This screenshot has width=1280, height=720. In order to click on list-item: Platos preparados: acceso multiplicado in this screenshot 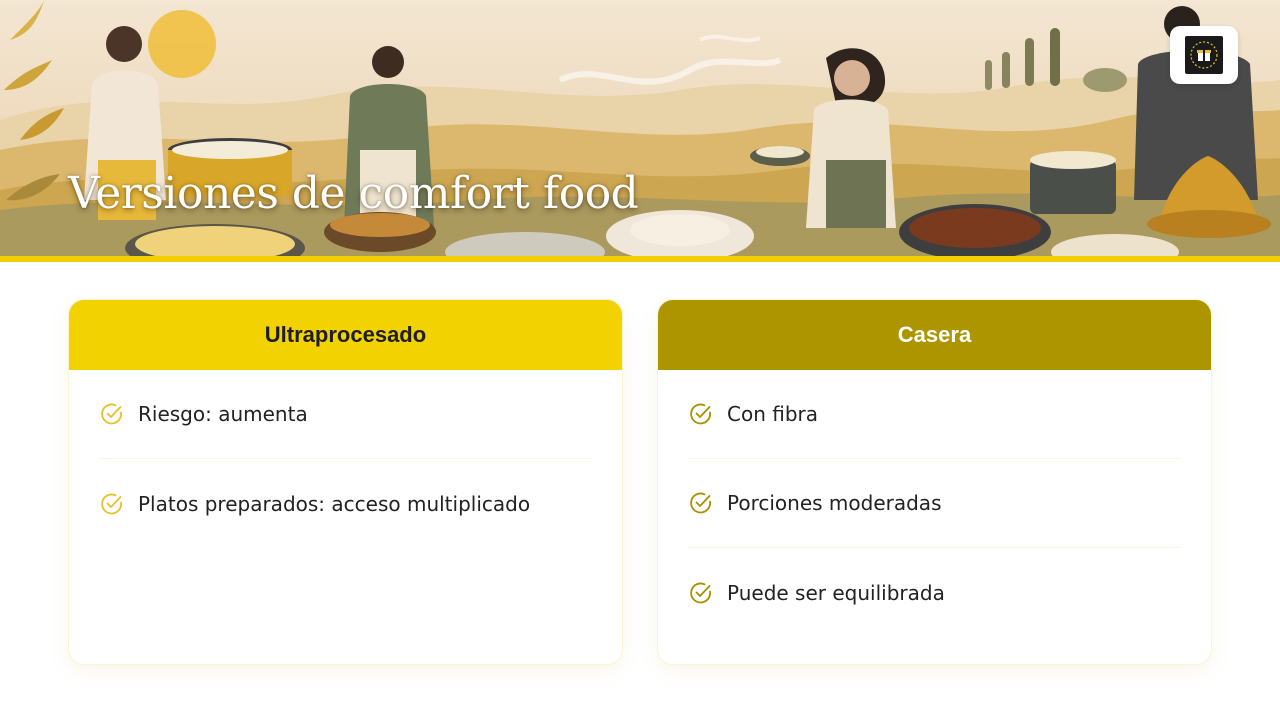, I will do `click(345, 503)`.